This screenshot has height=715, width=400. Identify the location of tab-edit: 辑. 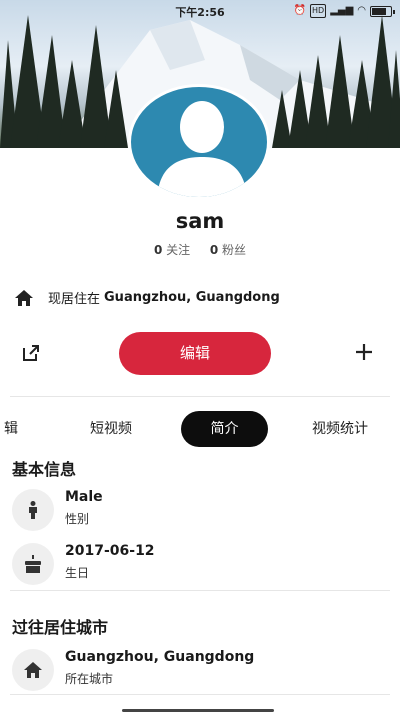
(11, 429).